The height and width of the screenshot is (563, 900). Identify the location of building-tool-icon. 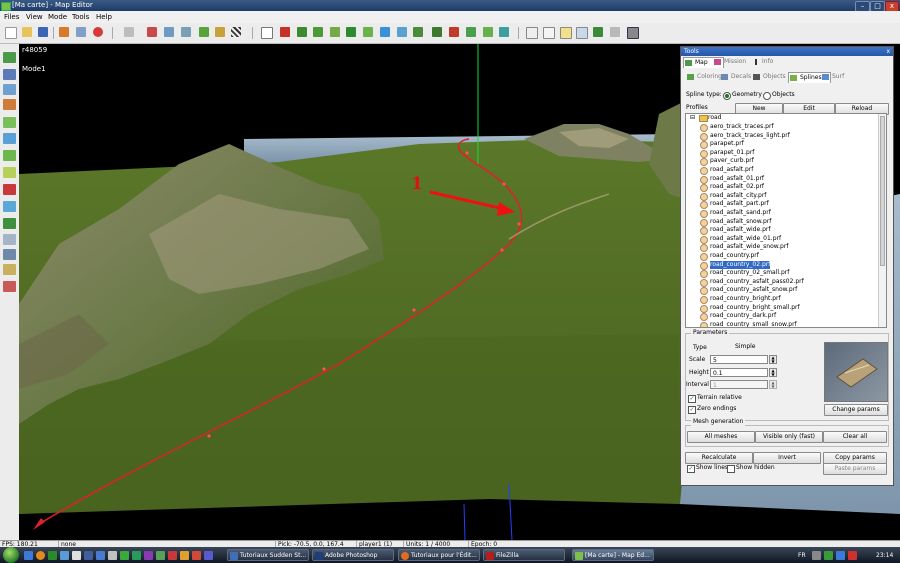
(9, 104).